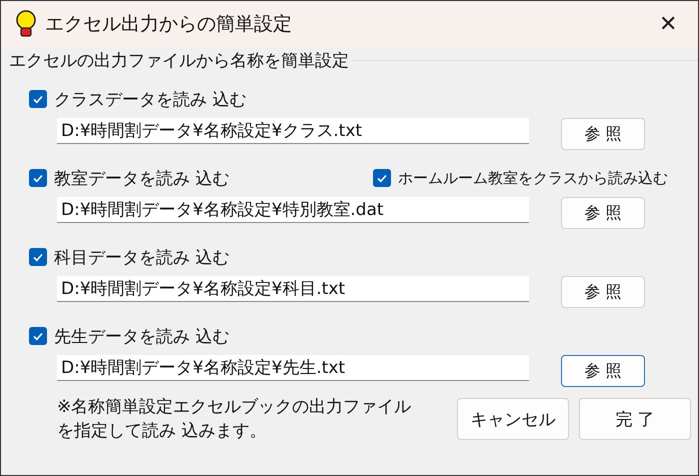 The image size is (699, 476). What do you see at coordinates (293, 210) in the screenshot?
I see `path-field: D:¥時間割データ¥名称設定¥特別教室.dat` at bounding box center [293, 210].